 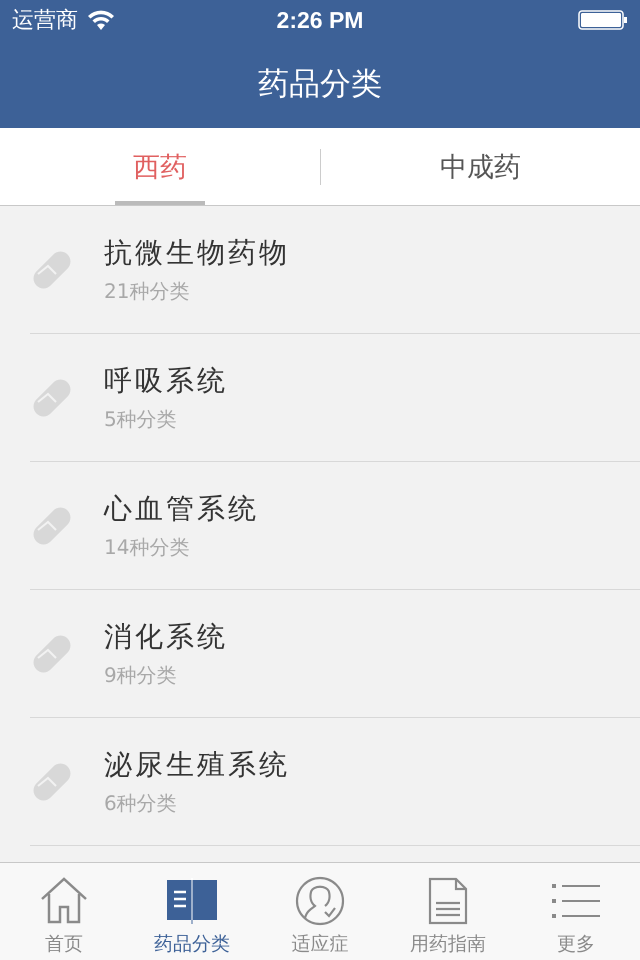 I want to click on category-count: 14种分类, so click(x=147, y=547).